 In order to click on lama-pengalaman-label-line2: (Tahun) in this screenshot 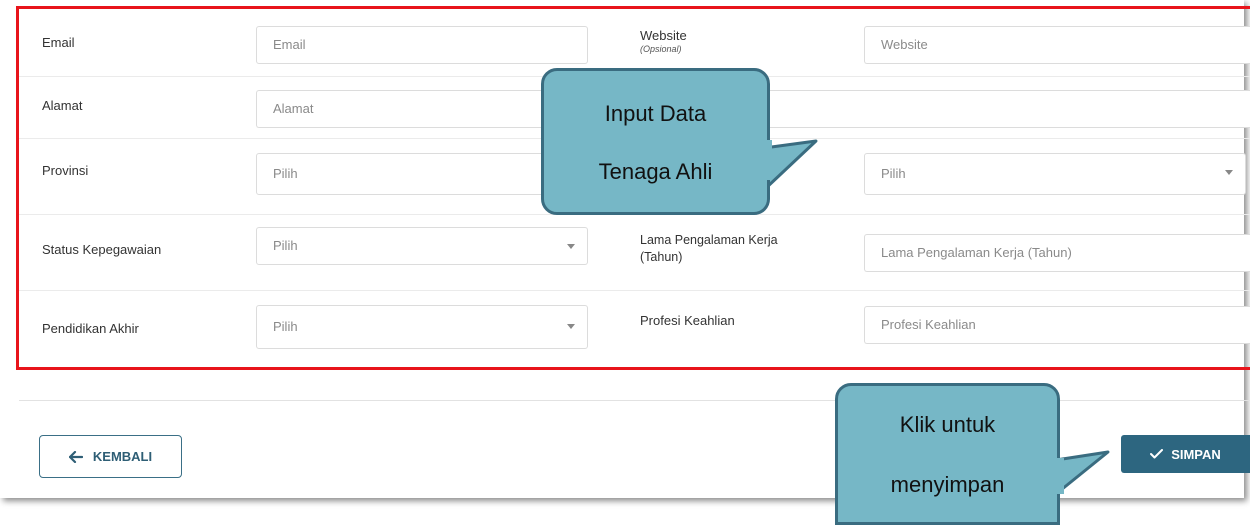, I will do `click(661, 257)`.